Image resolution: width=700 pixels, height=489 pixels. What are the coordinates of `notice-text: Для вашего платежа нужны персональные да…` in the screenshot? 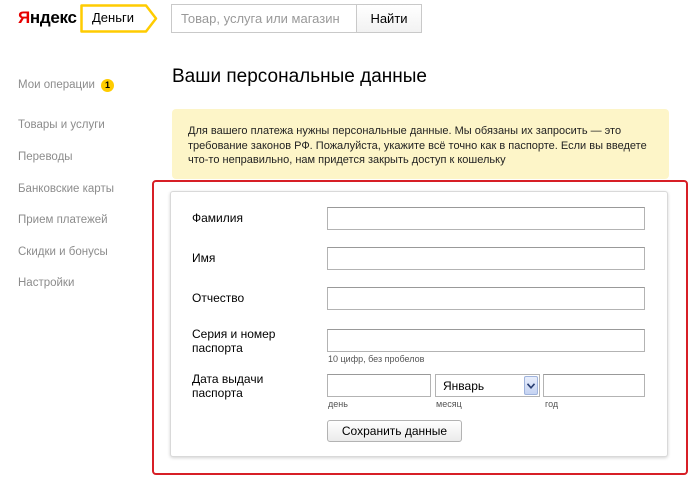 It's located at (417, 145).